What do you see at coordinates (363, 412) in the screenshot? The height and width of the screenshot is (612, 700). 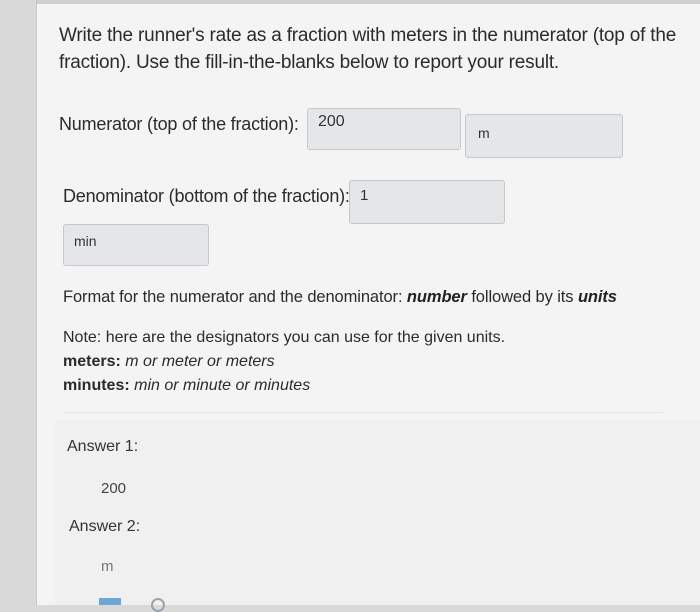 I see `section-divider` at bounding box center [363, 412].